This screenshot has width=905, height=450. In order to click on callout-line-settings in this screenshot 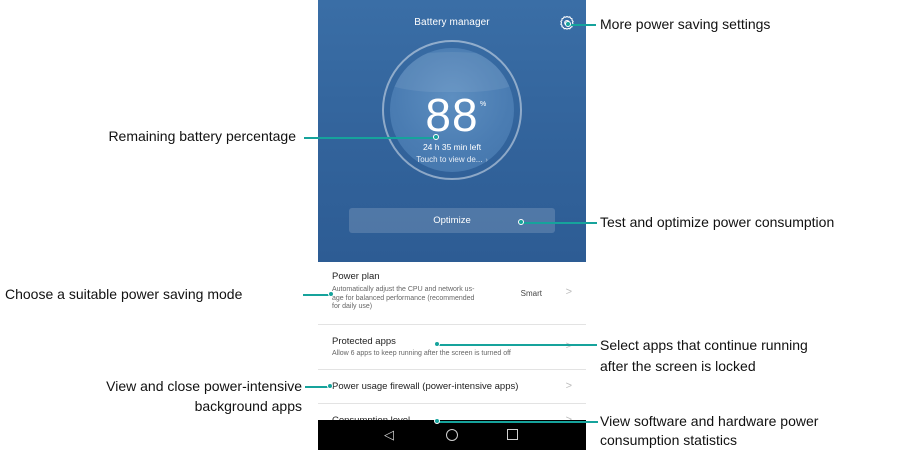, I will do `click(582, 25)`.